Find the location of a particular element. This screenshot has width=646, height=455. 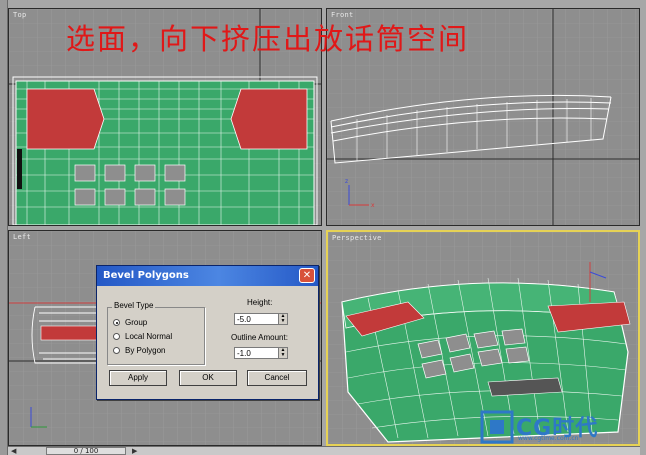

radio-local-normal: Local Normal is located at coordinates (142, 336).